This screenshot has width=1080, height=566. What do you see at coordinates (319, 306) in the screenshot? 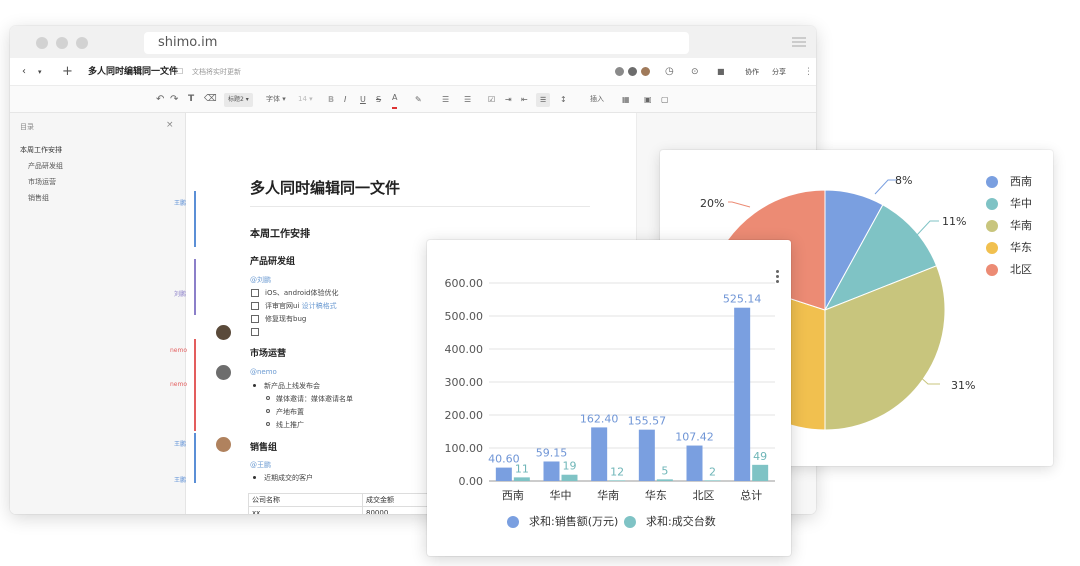
I see `link: 设计稿格式` at bounding box center [319, 306].